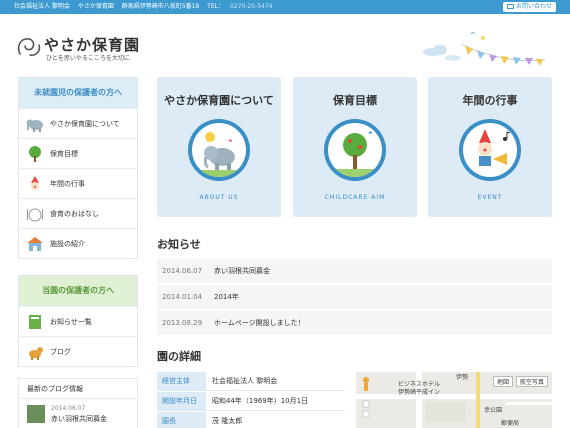  I want to click on card-about: やさか保育園について ABOUT US, so click(219, 147).